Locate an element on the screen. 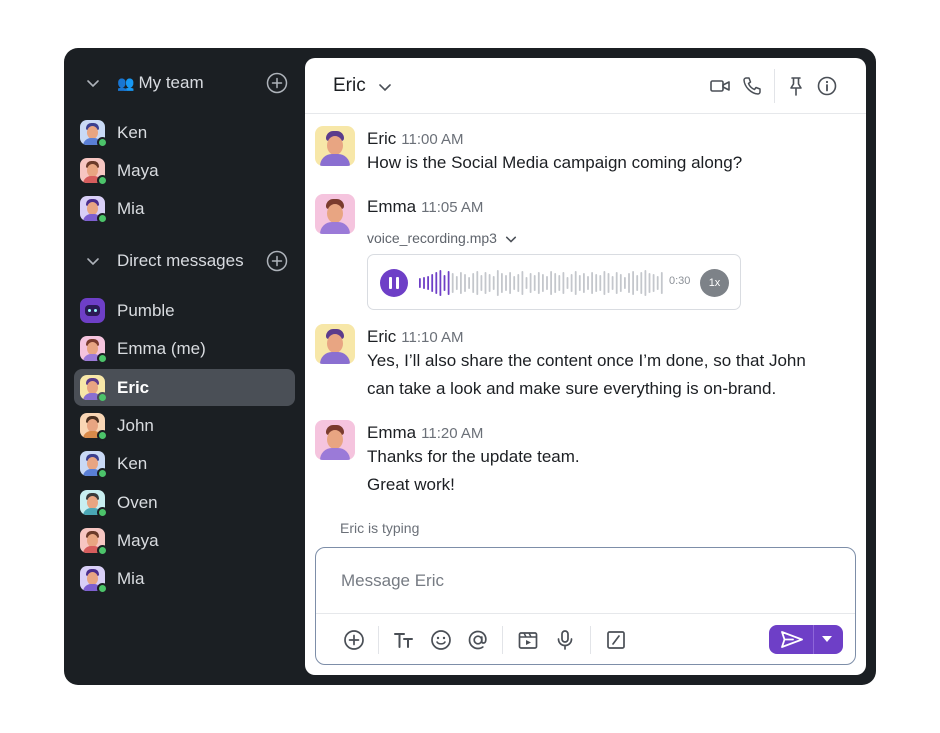 This screenshot has height=733, width=940. sidebar-item-label: Maya is located at coordinates (138, 170).